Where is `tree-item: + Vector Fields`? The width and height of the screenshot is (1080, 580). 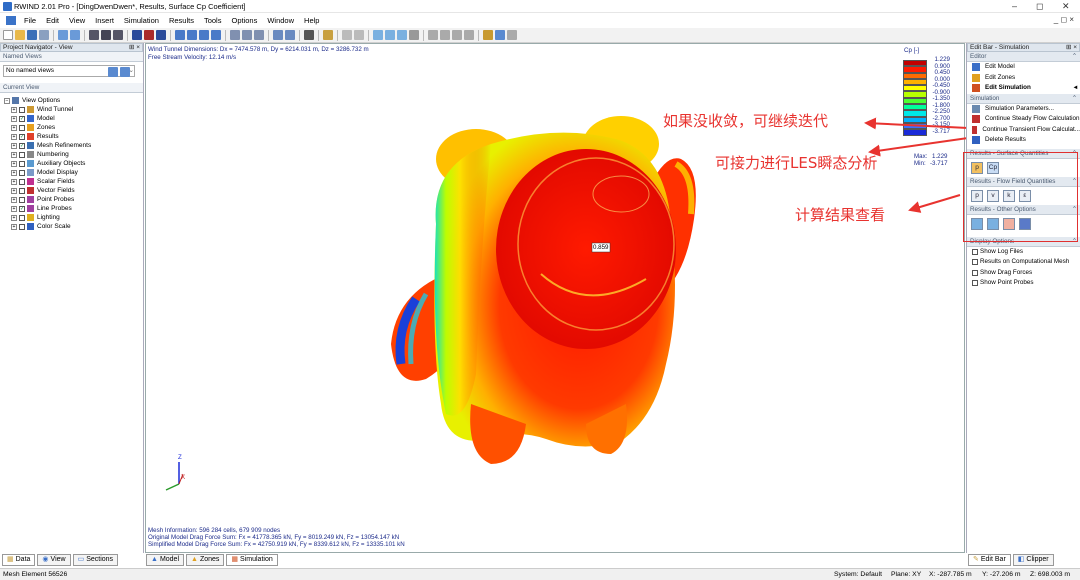 tree-item: + Vector Fields is located at coordinates (73, 190).